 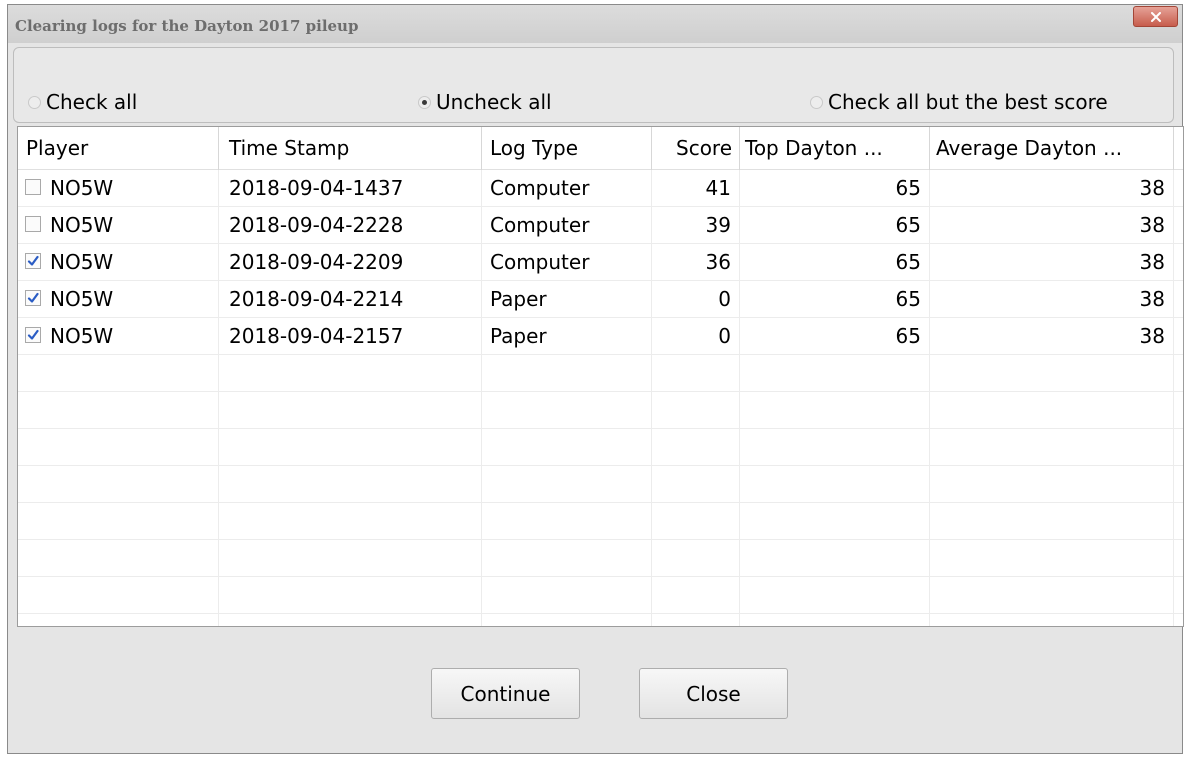 I want to click on radio-uncheck-all: Uncheck all, so click(x=485, y=102).